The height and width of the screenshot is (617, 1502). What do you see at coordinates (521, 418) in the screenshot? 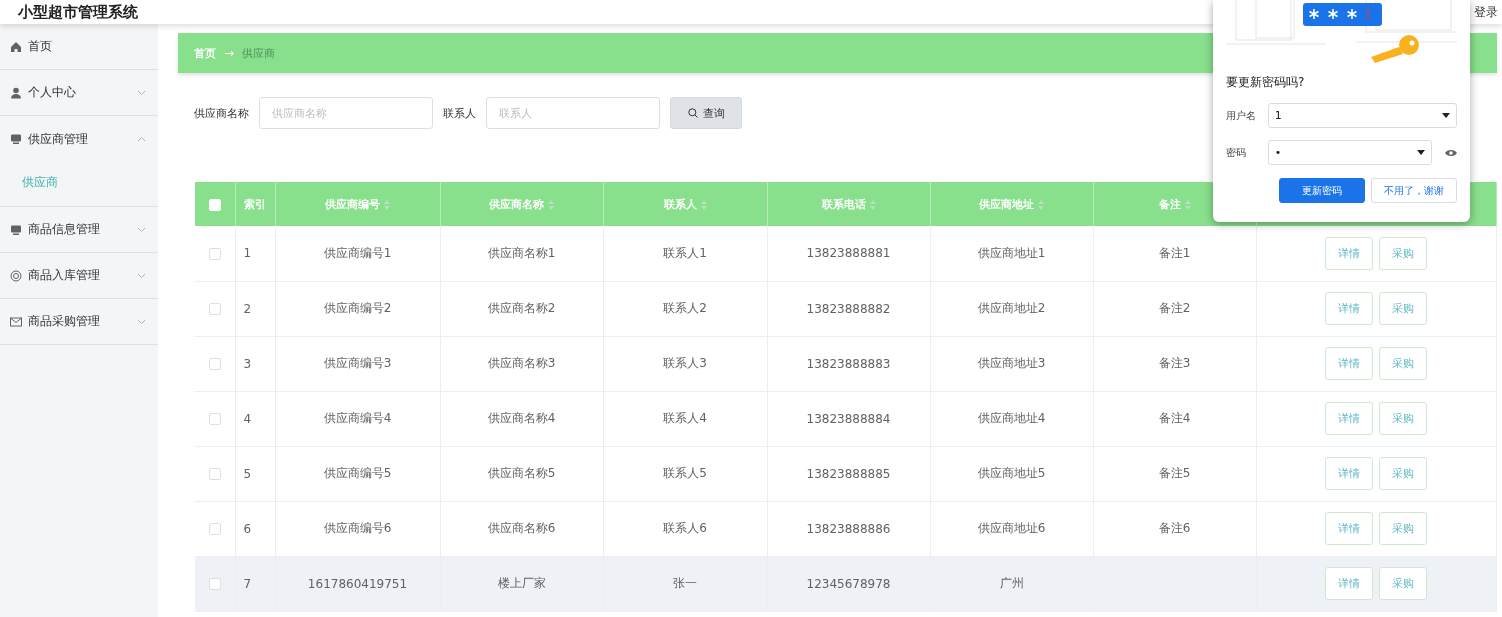
I see `table-cell: 供应商名称4` at bounding box center [521, 418].